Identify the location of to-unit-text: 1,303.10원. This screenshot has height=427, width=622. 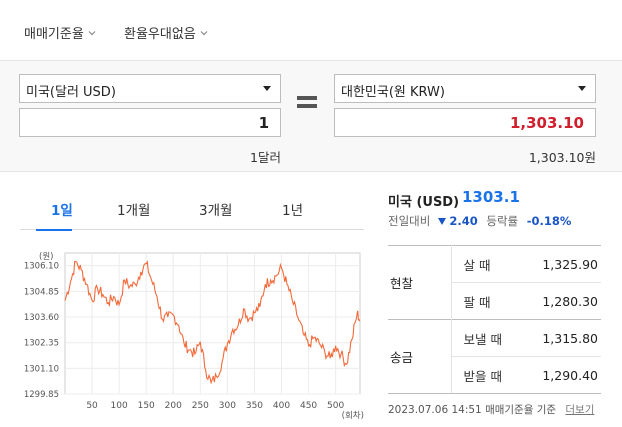
(562, 157).